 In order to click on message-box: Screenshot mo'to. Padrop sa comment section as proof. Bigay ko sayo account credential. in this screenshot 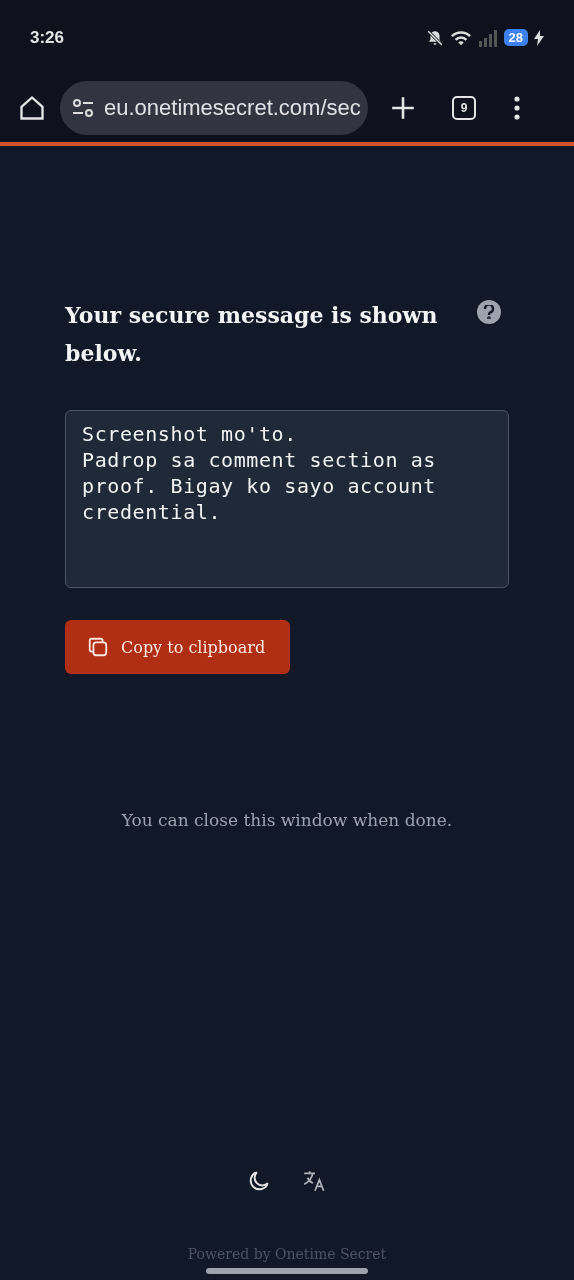, I will do `click(287, 499)`.